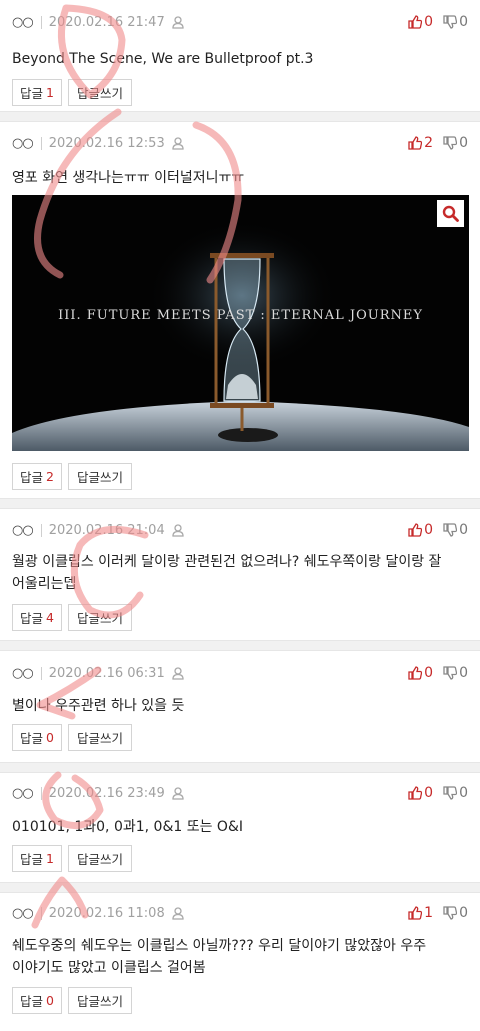  I want to click on comment-text: 별이나 우주관련 하나 있을 듯, so click(98, 706).